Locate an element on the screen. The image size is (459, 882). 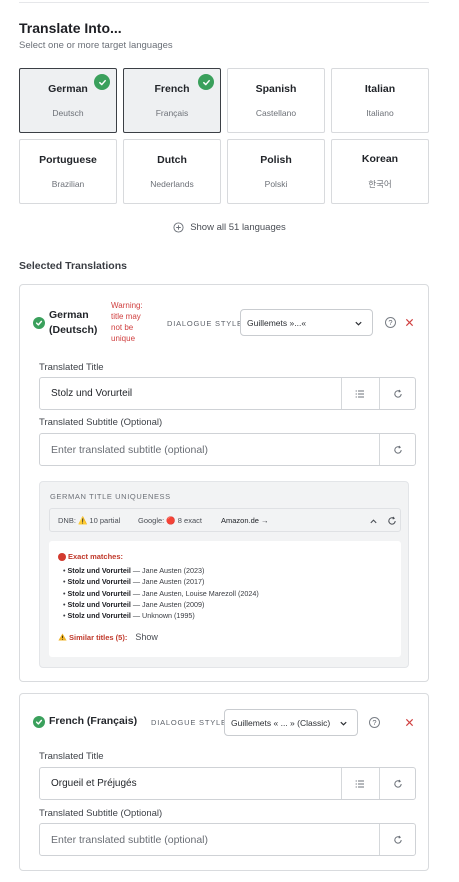
match-detail: — Jane Austen (2017) is located at coordinates (167, 582).